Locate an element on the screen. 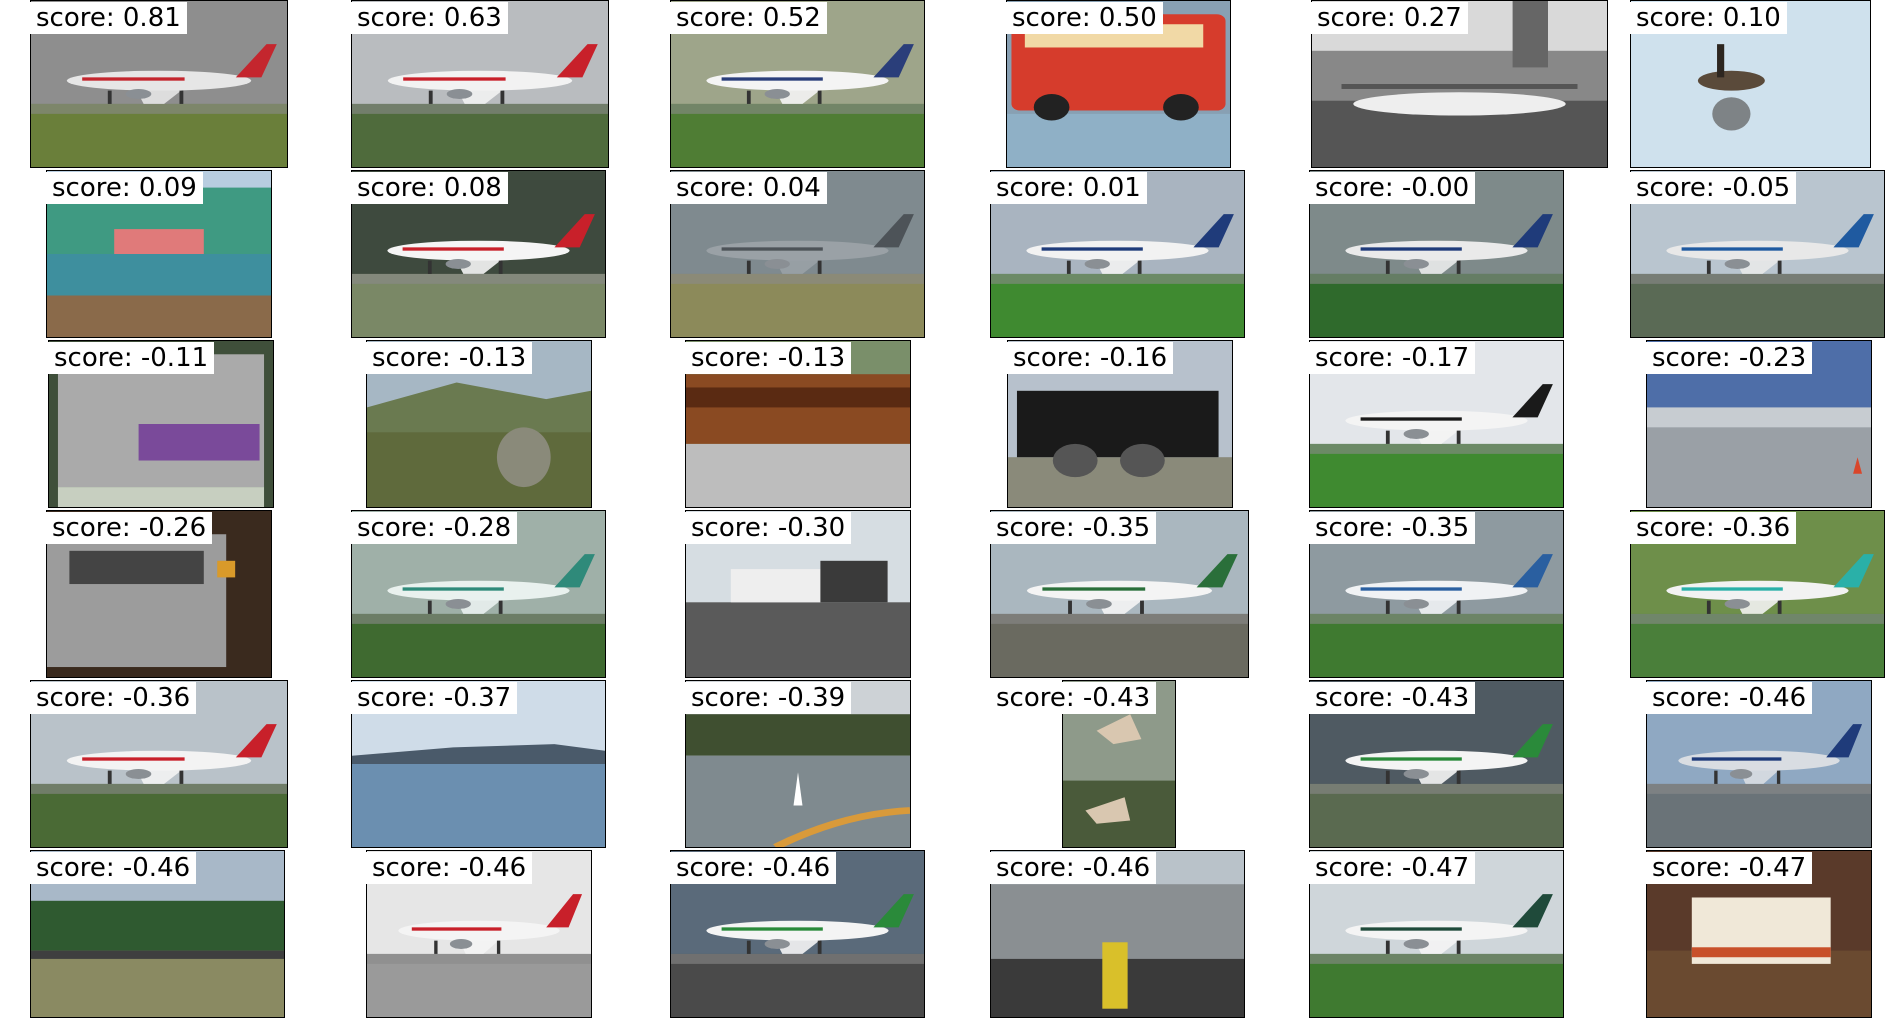 The width and height of the screenshot is (1891, 1018). score-label: score: 0.10 is located at coordinates (1708, 18).